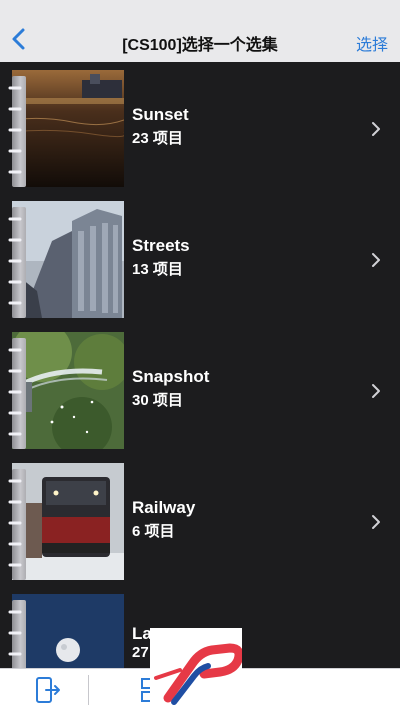 This screenshot has height=710, width=400. What do you see at coordinates (199, 674) in the screenshot?
I see `logo-icon` at bounding box center [199, 674].